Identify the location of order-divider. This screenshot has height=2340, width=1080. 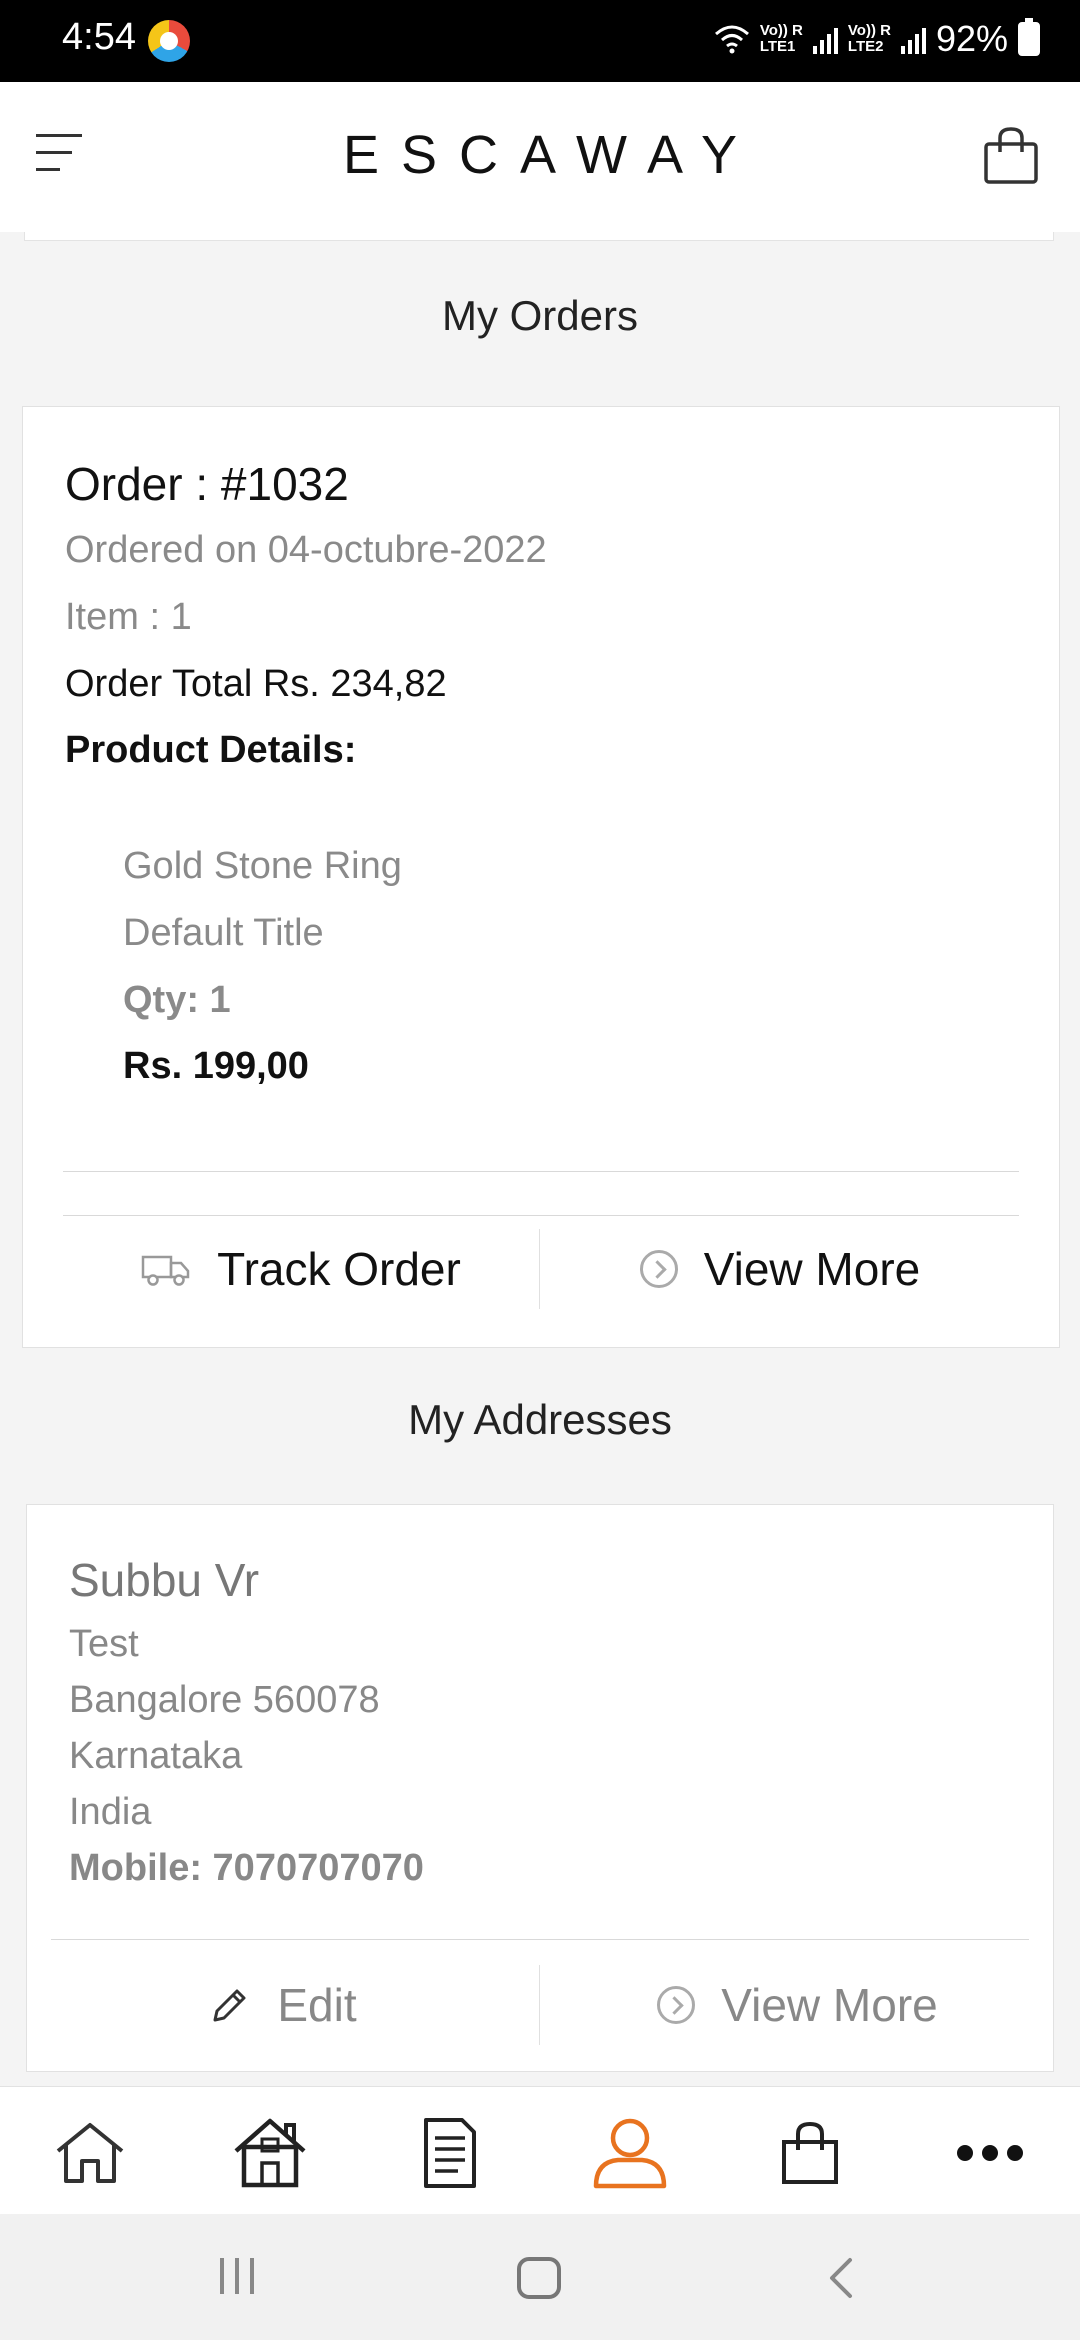
(541, 1171).